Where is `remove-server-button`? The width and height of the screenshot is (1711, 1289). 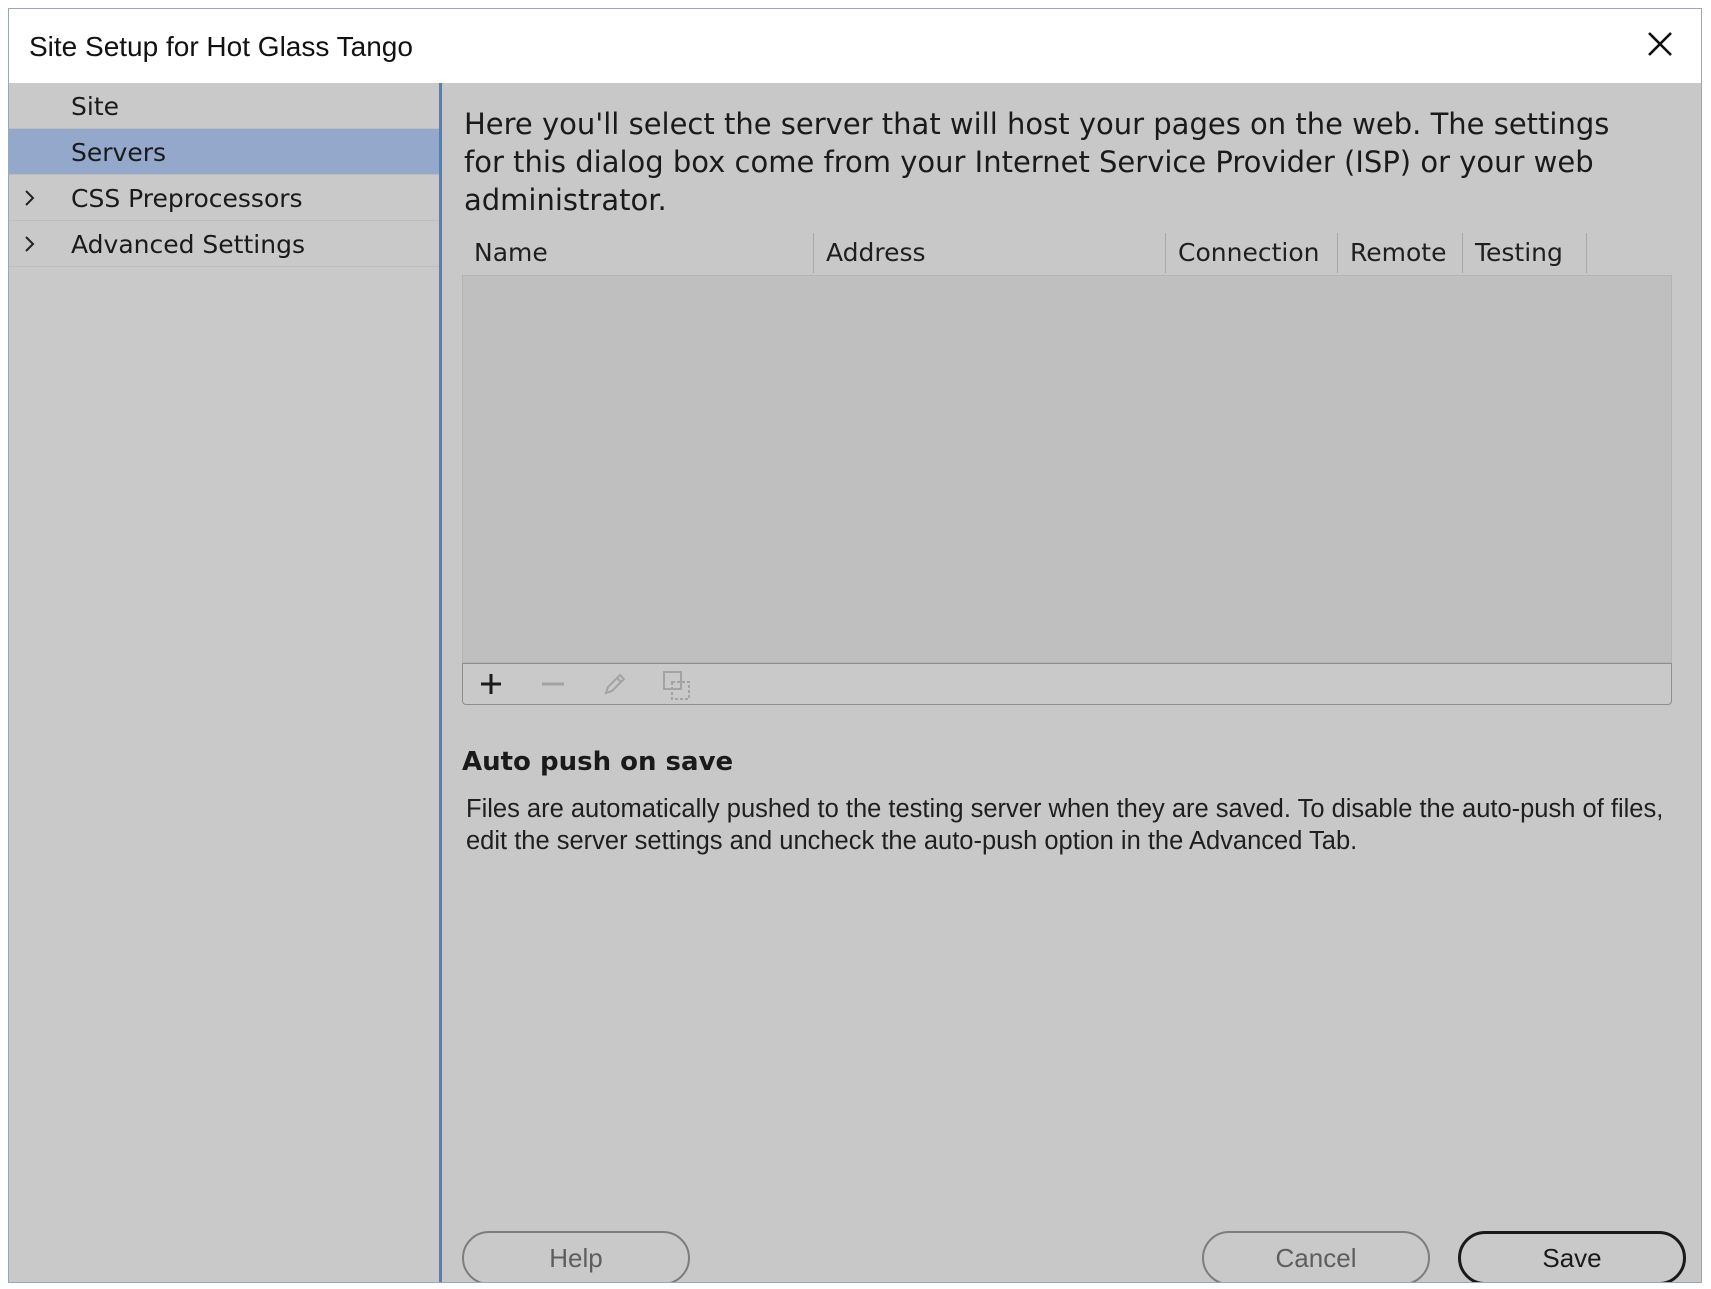
remove-server-button is located at coordinates (553, 684).